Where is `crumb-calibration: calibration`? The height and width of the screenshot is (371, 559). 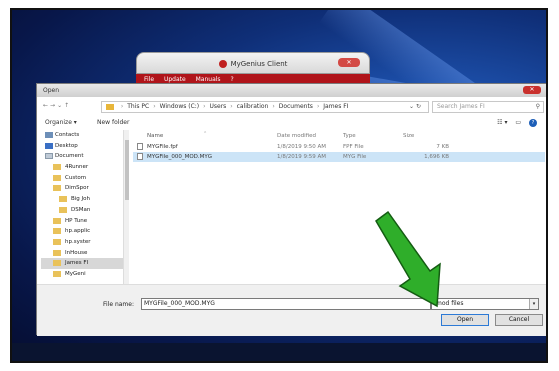
crumb-calibration: calibration is located at coordinates (253, 106).